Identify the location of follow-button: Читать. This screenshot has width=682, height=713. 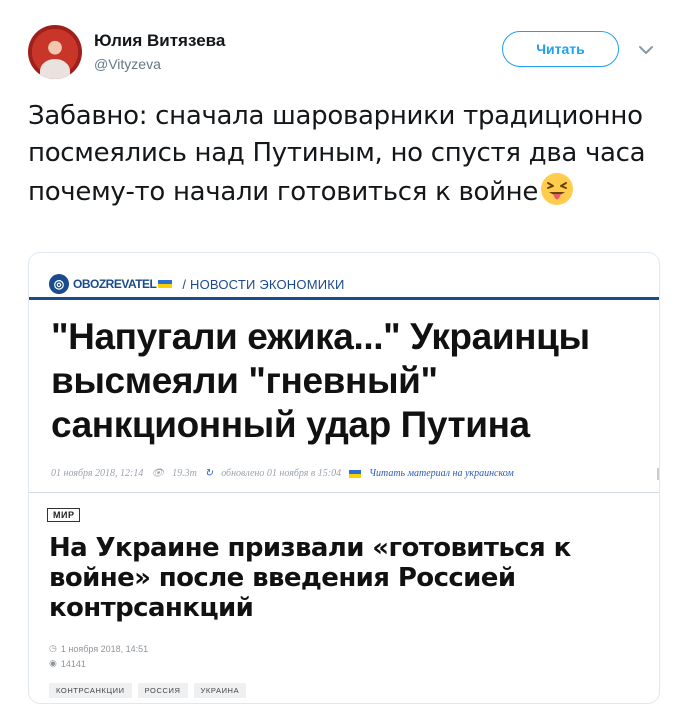
(560, 49).